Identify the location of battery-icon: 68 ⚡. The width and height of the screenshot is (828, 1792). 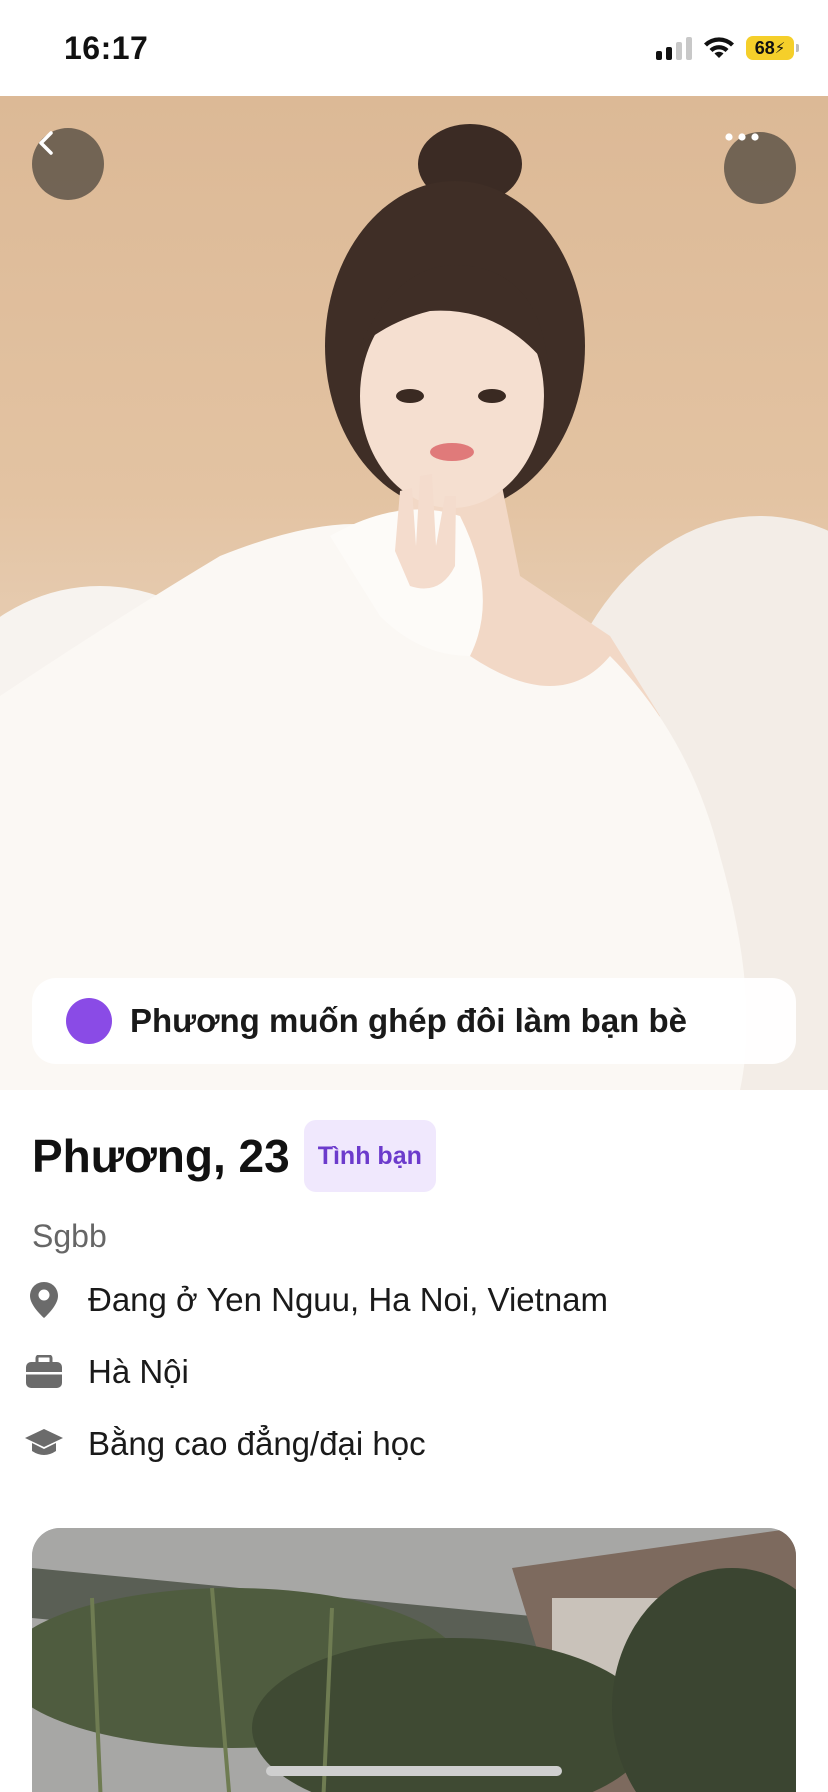
(772, 48).